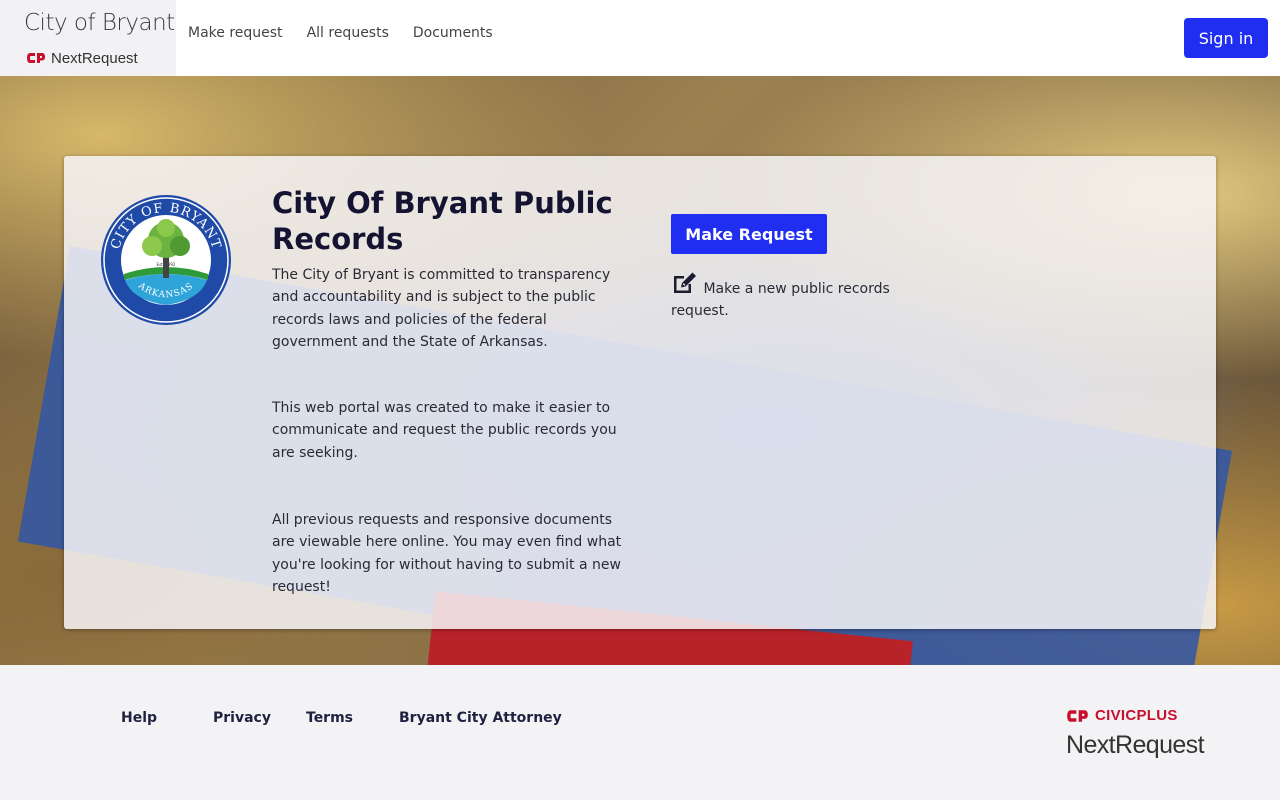 The width and height of the screenshot is (1280, 800). Describe the element at coordinates (749, 234) in the screenshot. I see `make-request-button: Make Request` at that location.